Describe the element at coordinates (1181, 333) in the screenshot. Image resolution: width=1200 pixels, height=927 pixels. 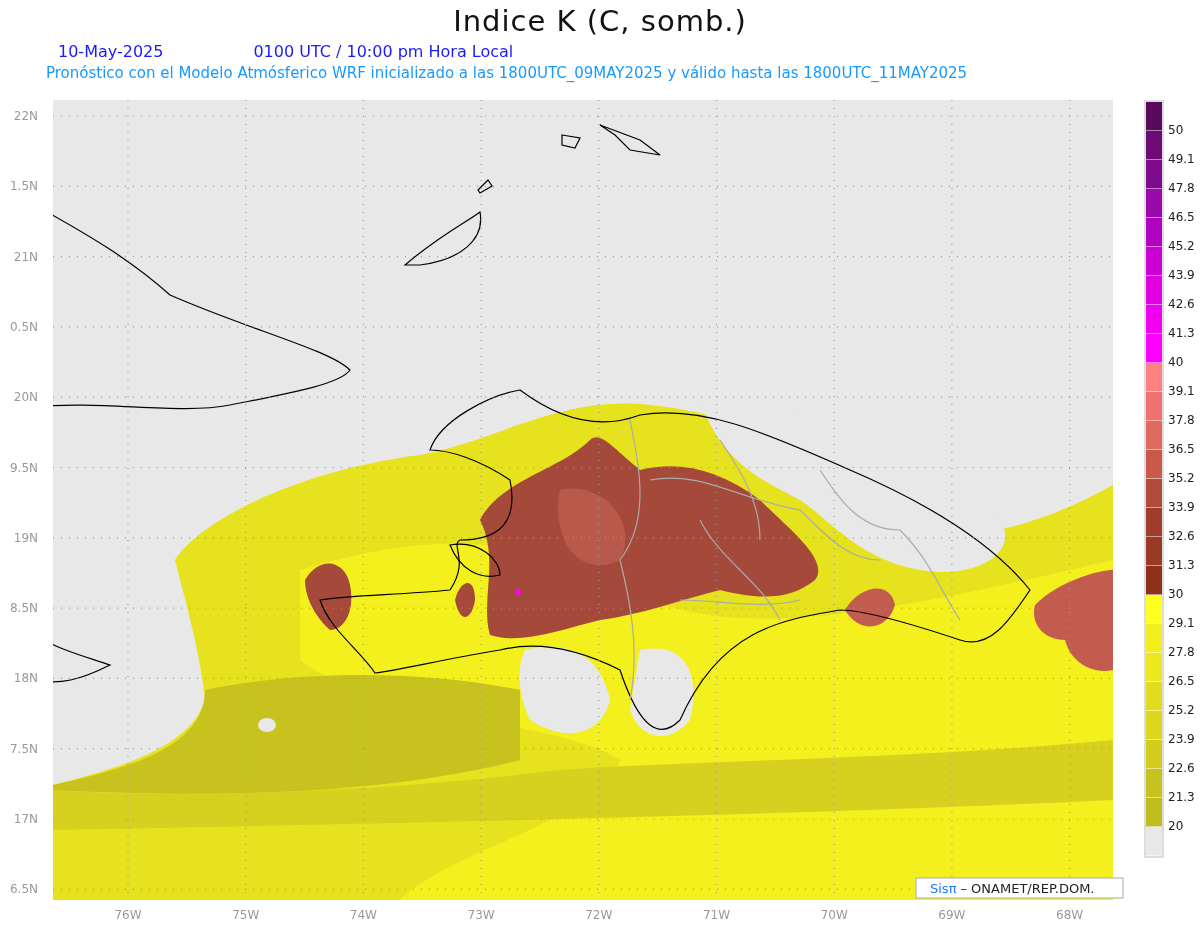
I see `legend-label: 41.3` at that location.